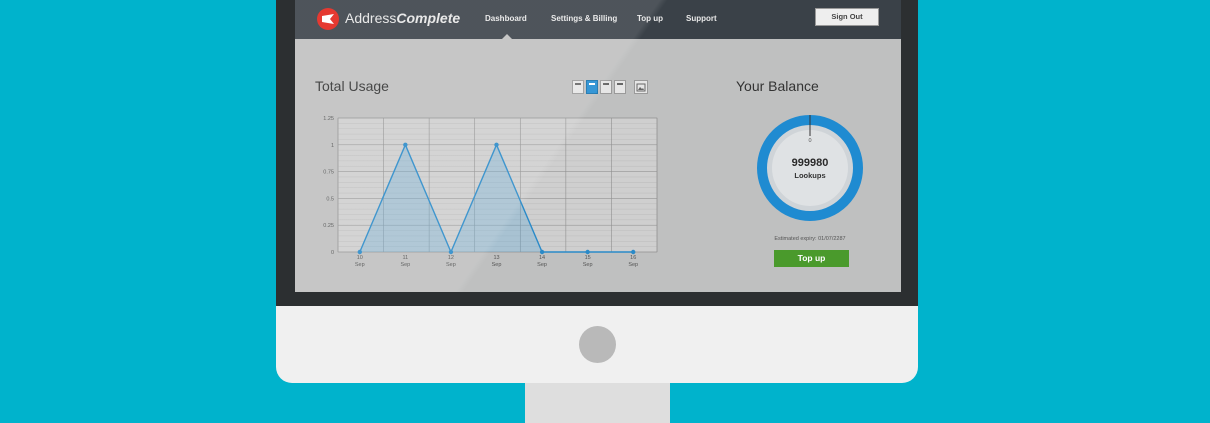 This screenshot has height=423, width=1210. What do you see at coordinates (405, 258) in the screenshot?
I see `x-tick-label: 11` at bounding box center [405, 258].